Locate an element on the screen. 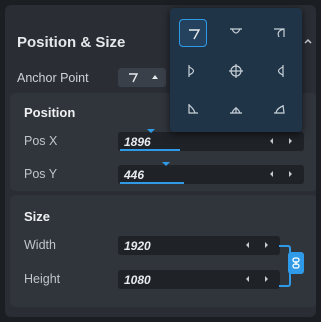  anchor-bottom-left-icon is located at coordinates (193, 109).